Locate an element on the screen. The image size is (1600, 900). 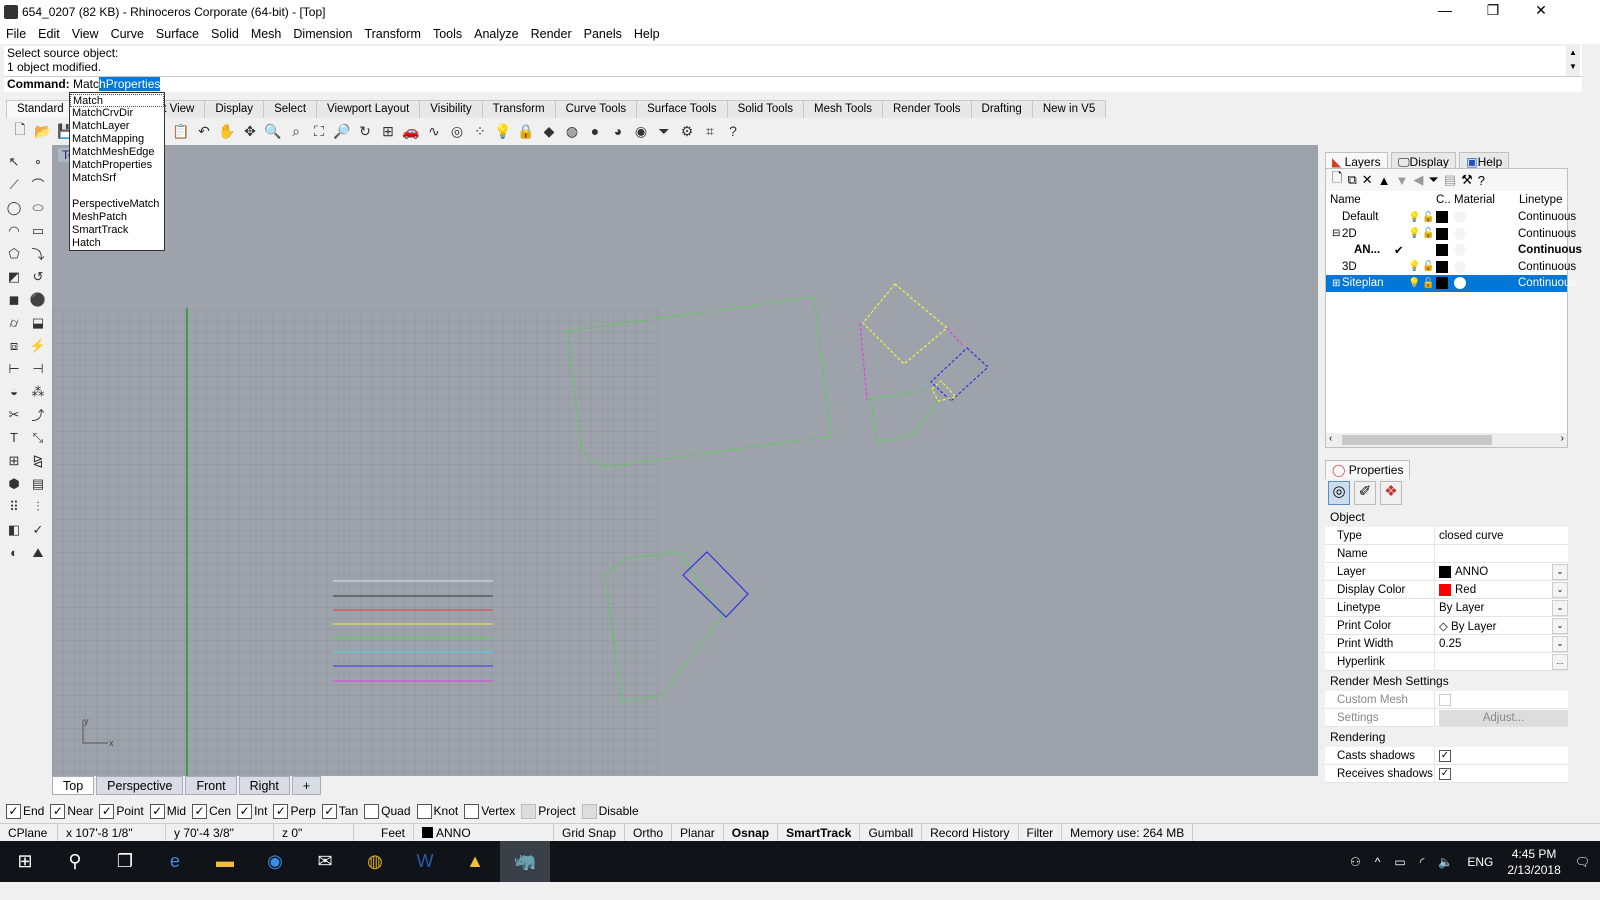
dimension-icon: ⊢ is located at coordinates (14, 369).